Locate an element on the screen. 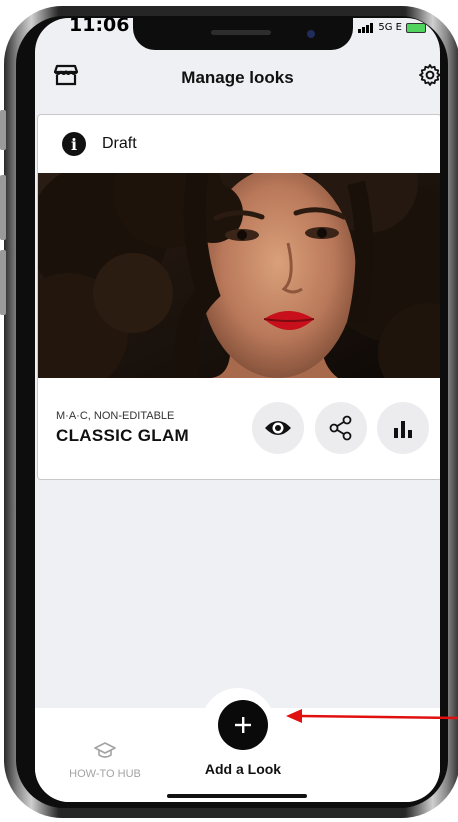 The image size is (458, 822). gear-icon is located at coordinates (429, 75).